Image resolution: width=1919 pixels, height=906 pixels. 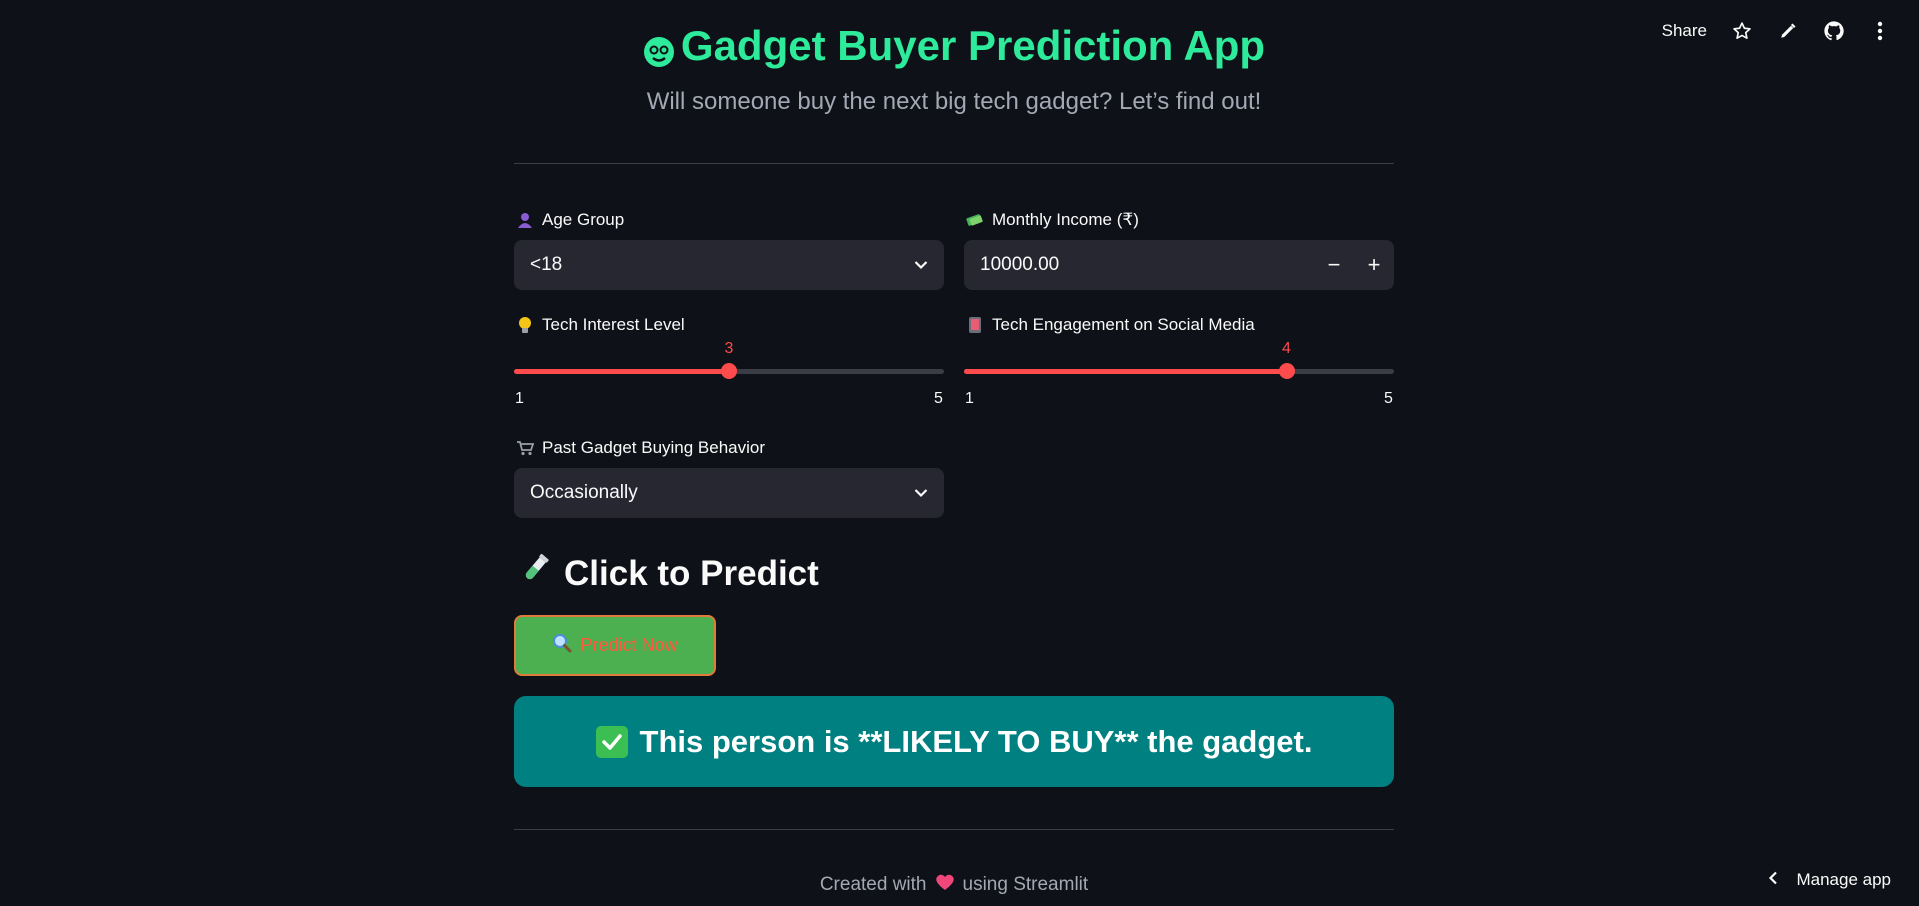 What do you see at coordinates (525, 325) in the screenshot?
I see `lightbulb-icon` at bounding box center [525, 325].